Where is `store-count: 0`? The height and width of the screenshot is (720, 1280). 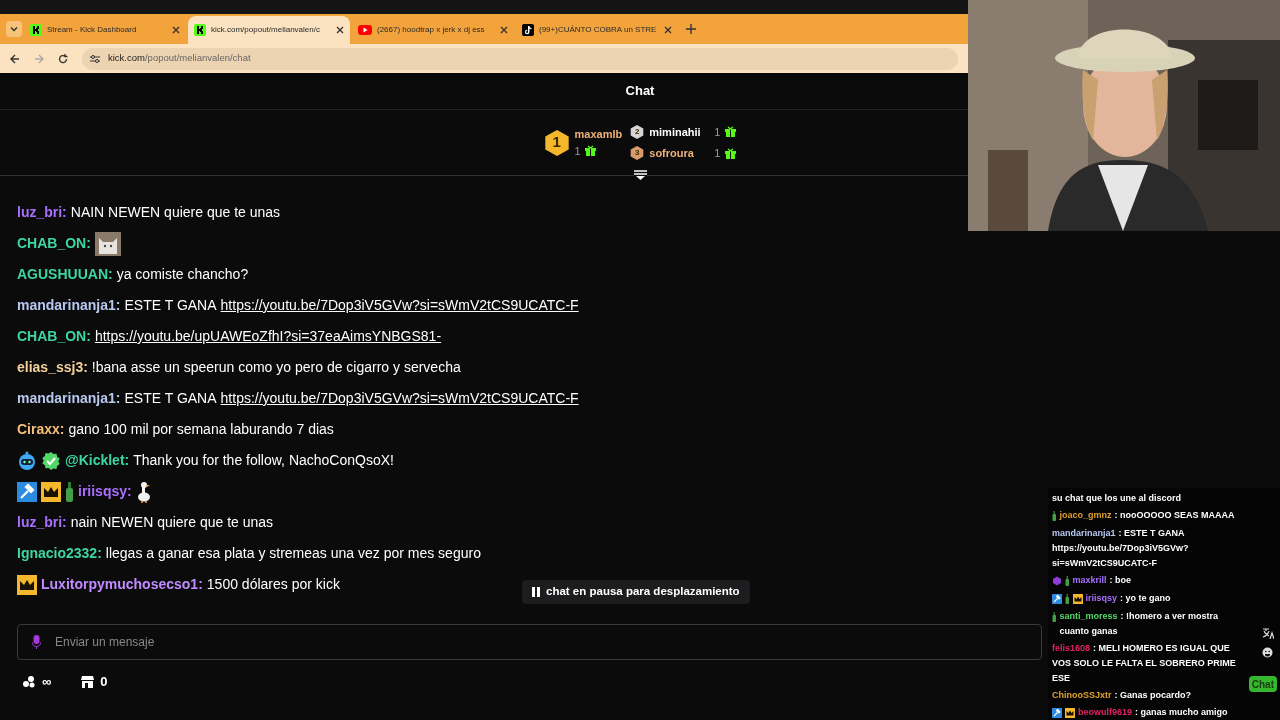
store-count: 0 is located at coordinates (104, 682).